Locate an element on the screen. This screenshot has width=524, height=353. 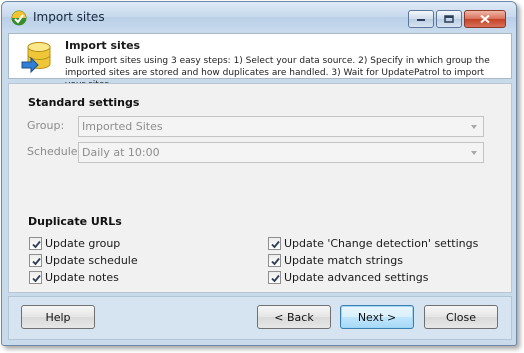
button-bar: Help < Back Next > Close is located at coordinates (260, 318).